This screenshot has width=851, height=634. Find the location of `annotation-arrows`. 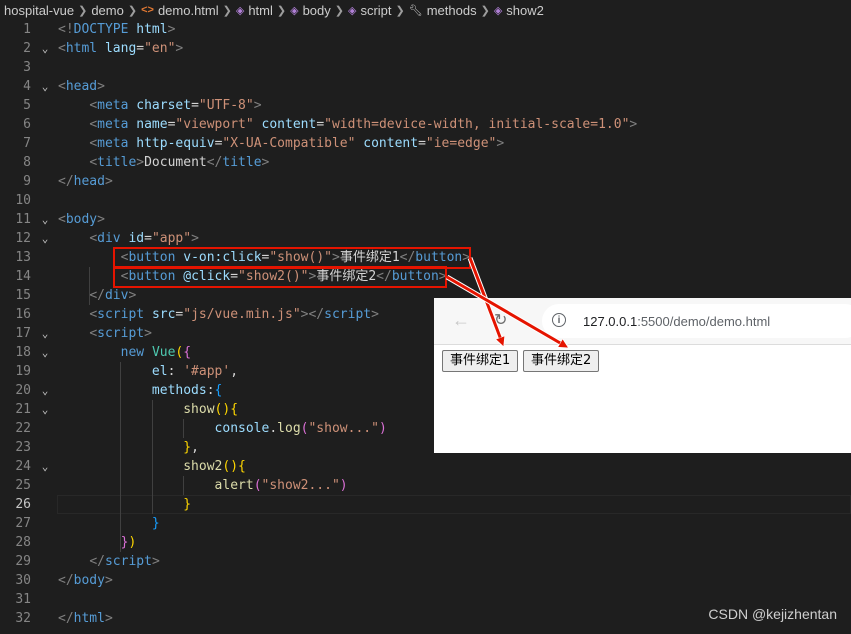

annotation-arrows is located at coordinates (648, 303).